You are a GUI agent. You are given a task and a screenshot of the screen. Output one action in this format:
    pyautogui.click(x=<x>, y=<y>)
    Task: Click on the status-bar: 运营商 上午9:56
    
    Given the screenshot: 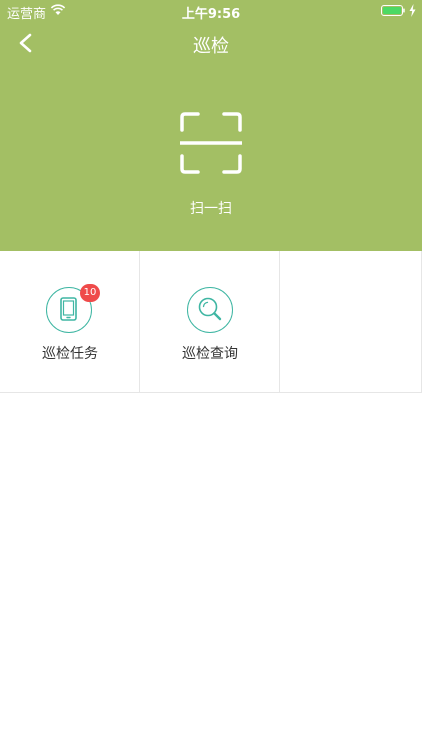 What is the action you would take?
    pyautogui.click(x=211, y=11)
    